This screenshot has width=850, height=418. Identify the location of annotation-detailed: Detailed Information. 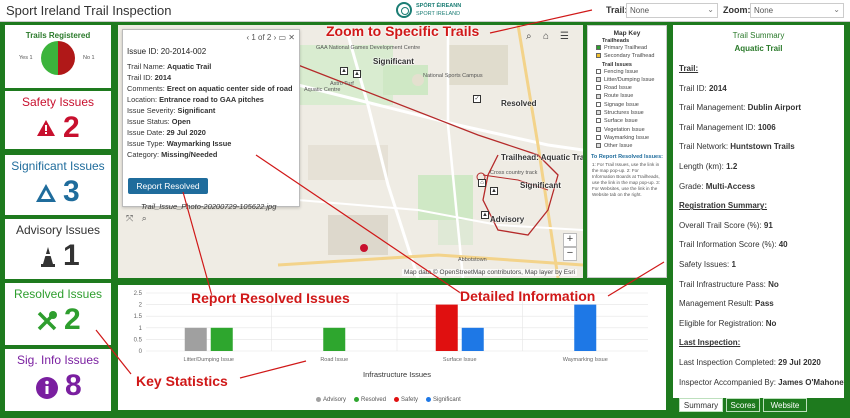
(528, 296).